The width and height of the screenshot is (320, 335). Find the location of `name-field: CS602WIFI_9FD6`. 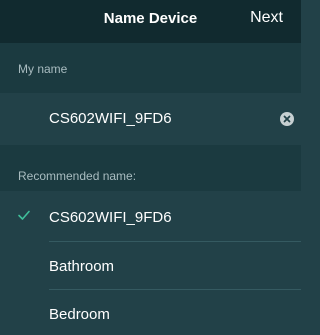

name-field: CS602WIFI_9FD6 is located at coordinates (150, 119).